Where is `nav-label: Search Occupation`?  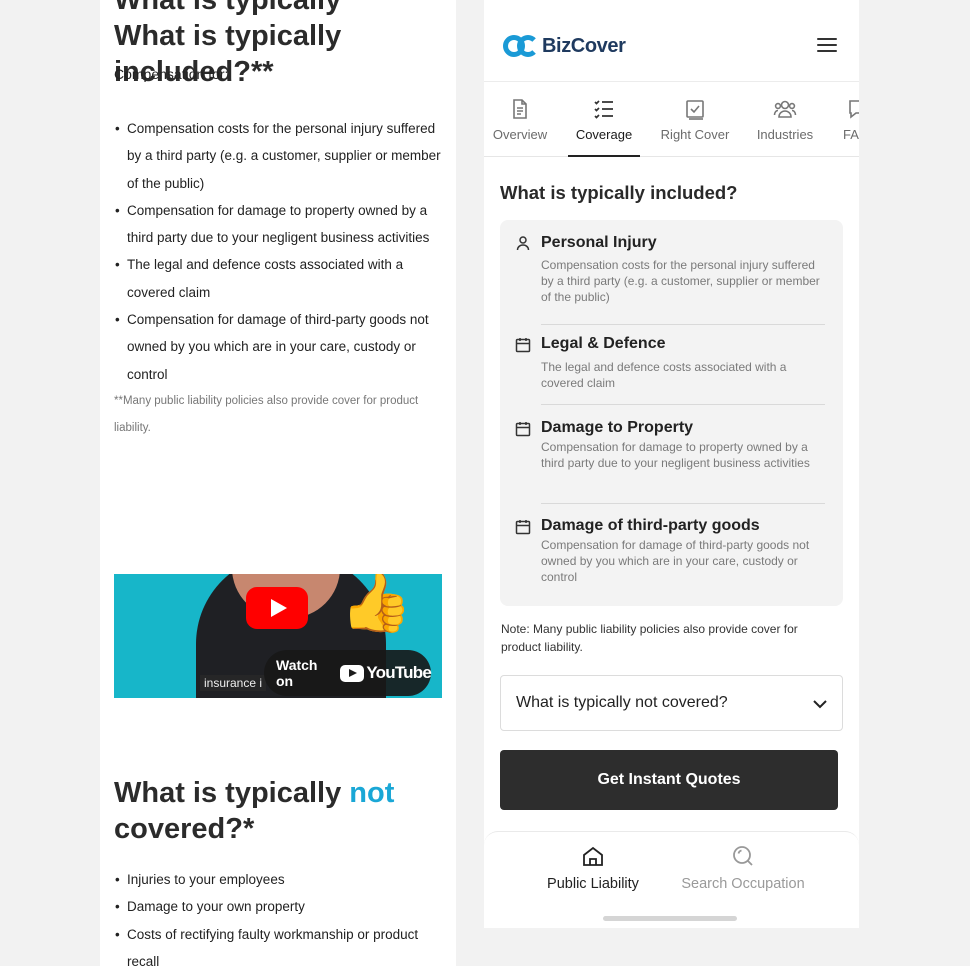
nav-label: Search Occupation is located at coordinates (743, 884).